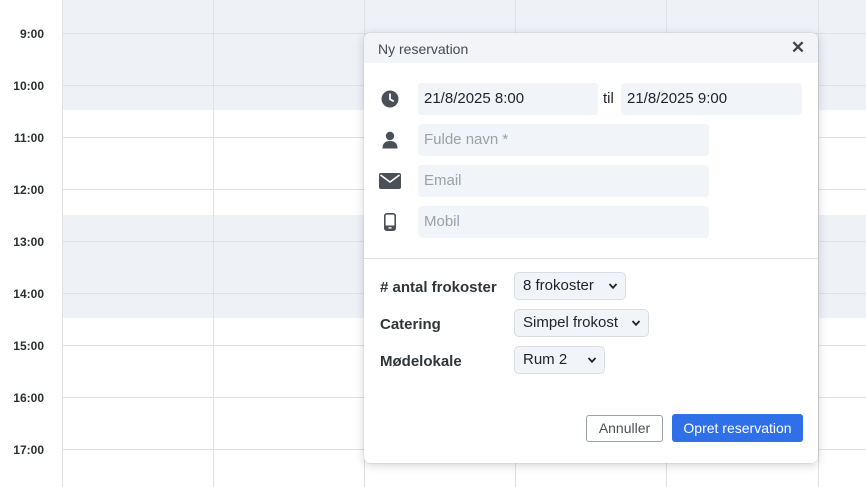  I want to click on mobile-icon, so click(390, 222).